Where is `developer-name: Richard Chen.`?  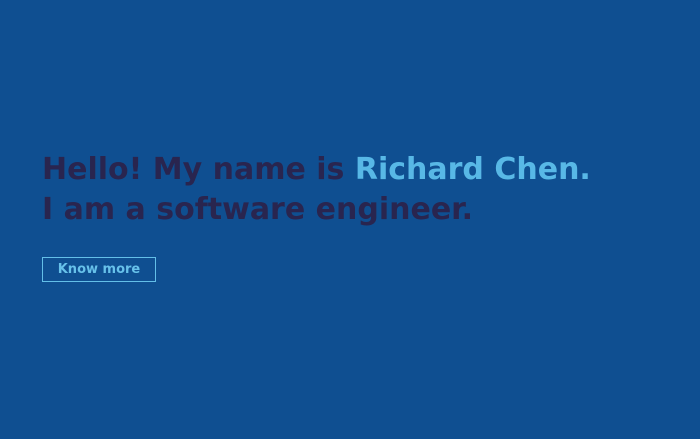 developer-name: Richard Chen. is located at coordinates (472, 169).